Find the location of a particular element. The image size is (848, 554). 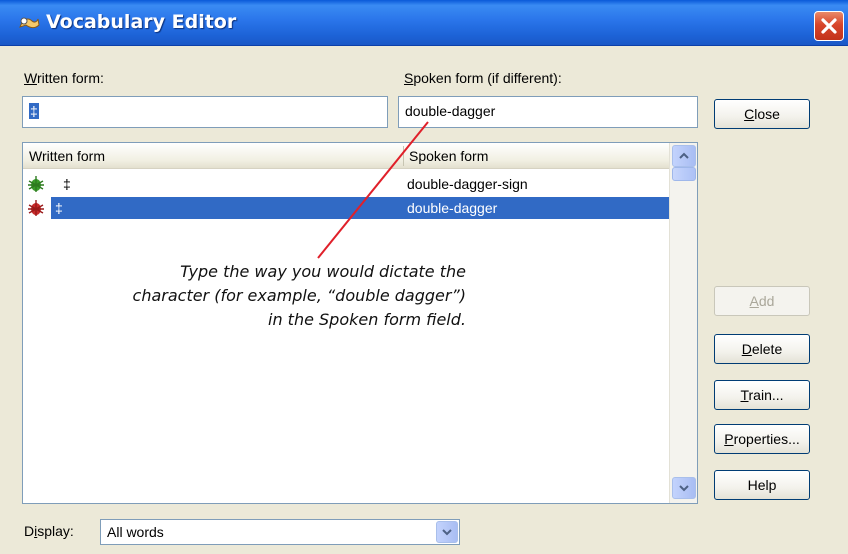

display-select: All words is located at coordinates (280, 532).